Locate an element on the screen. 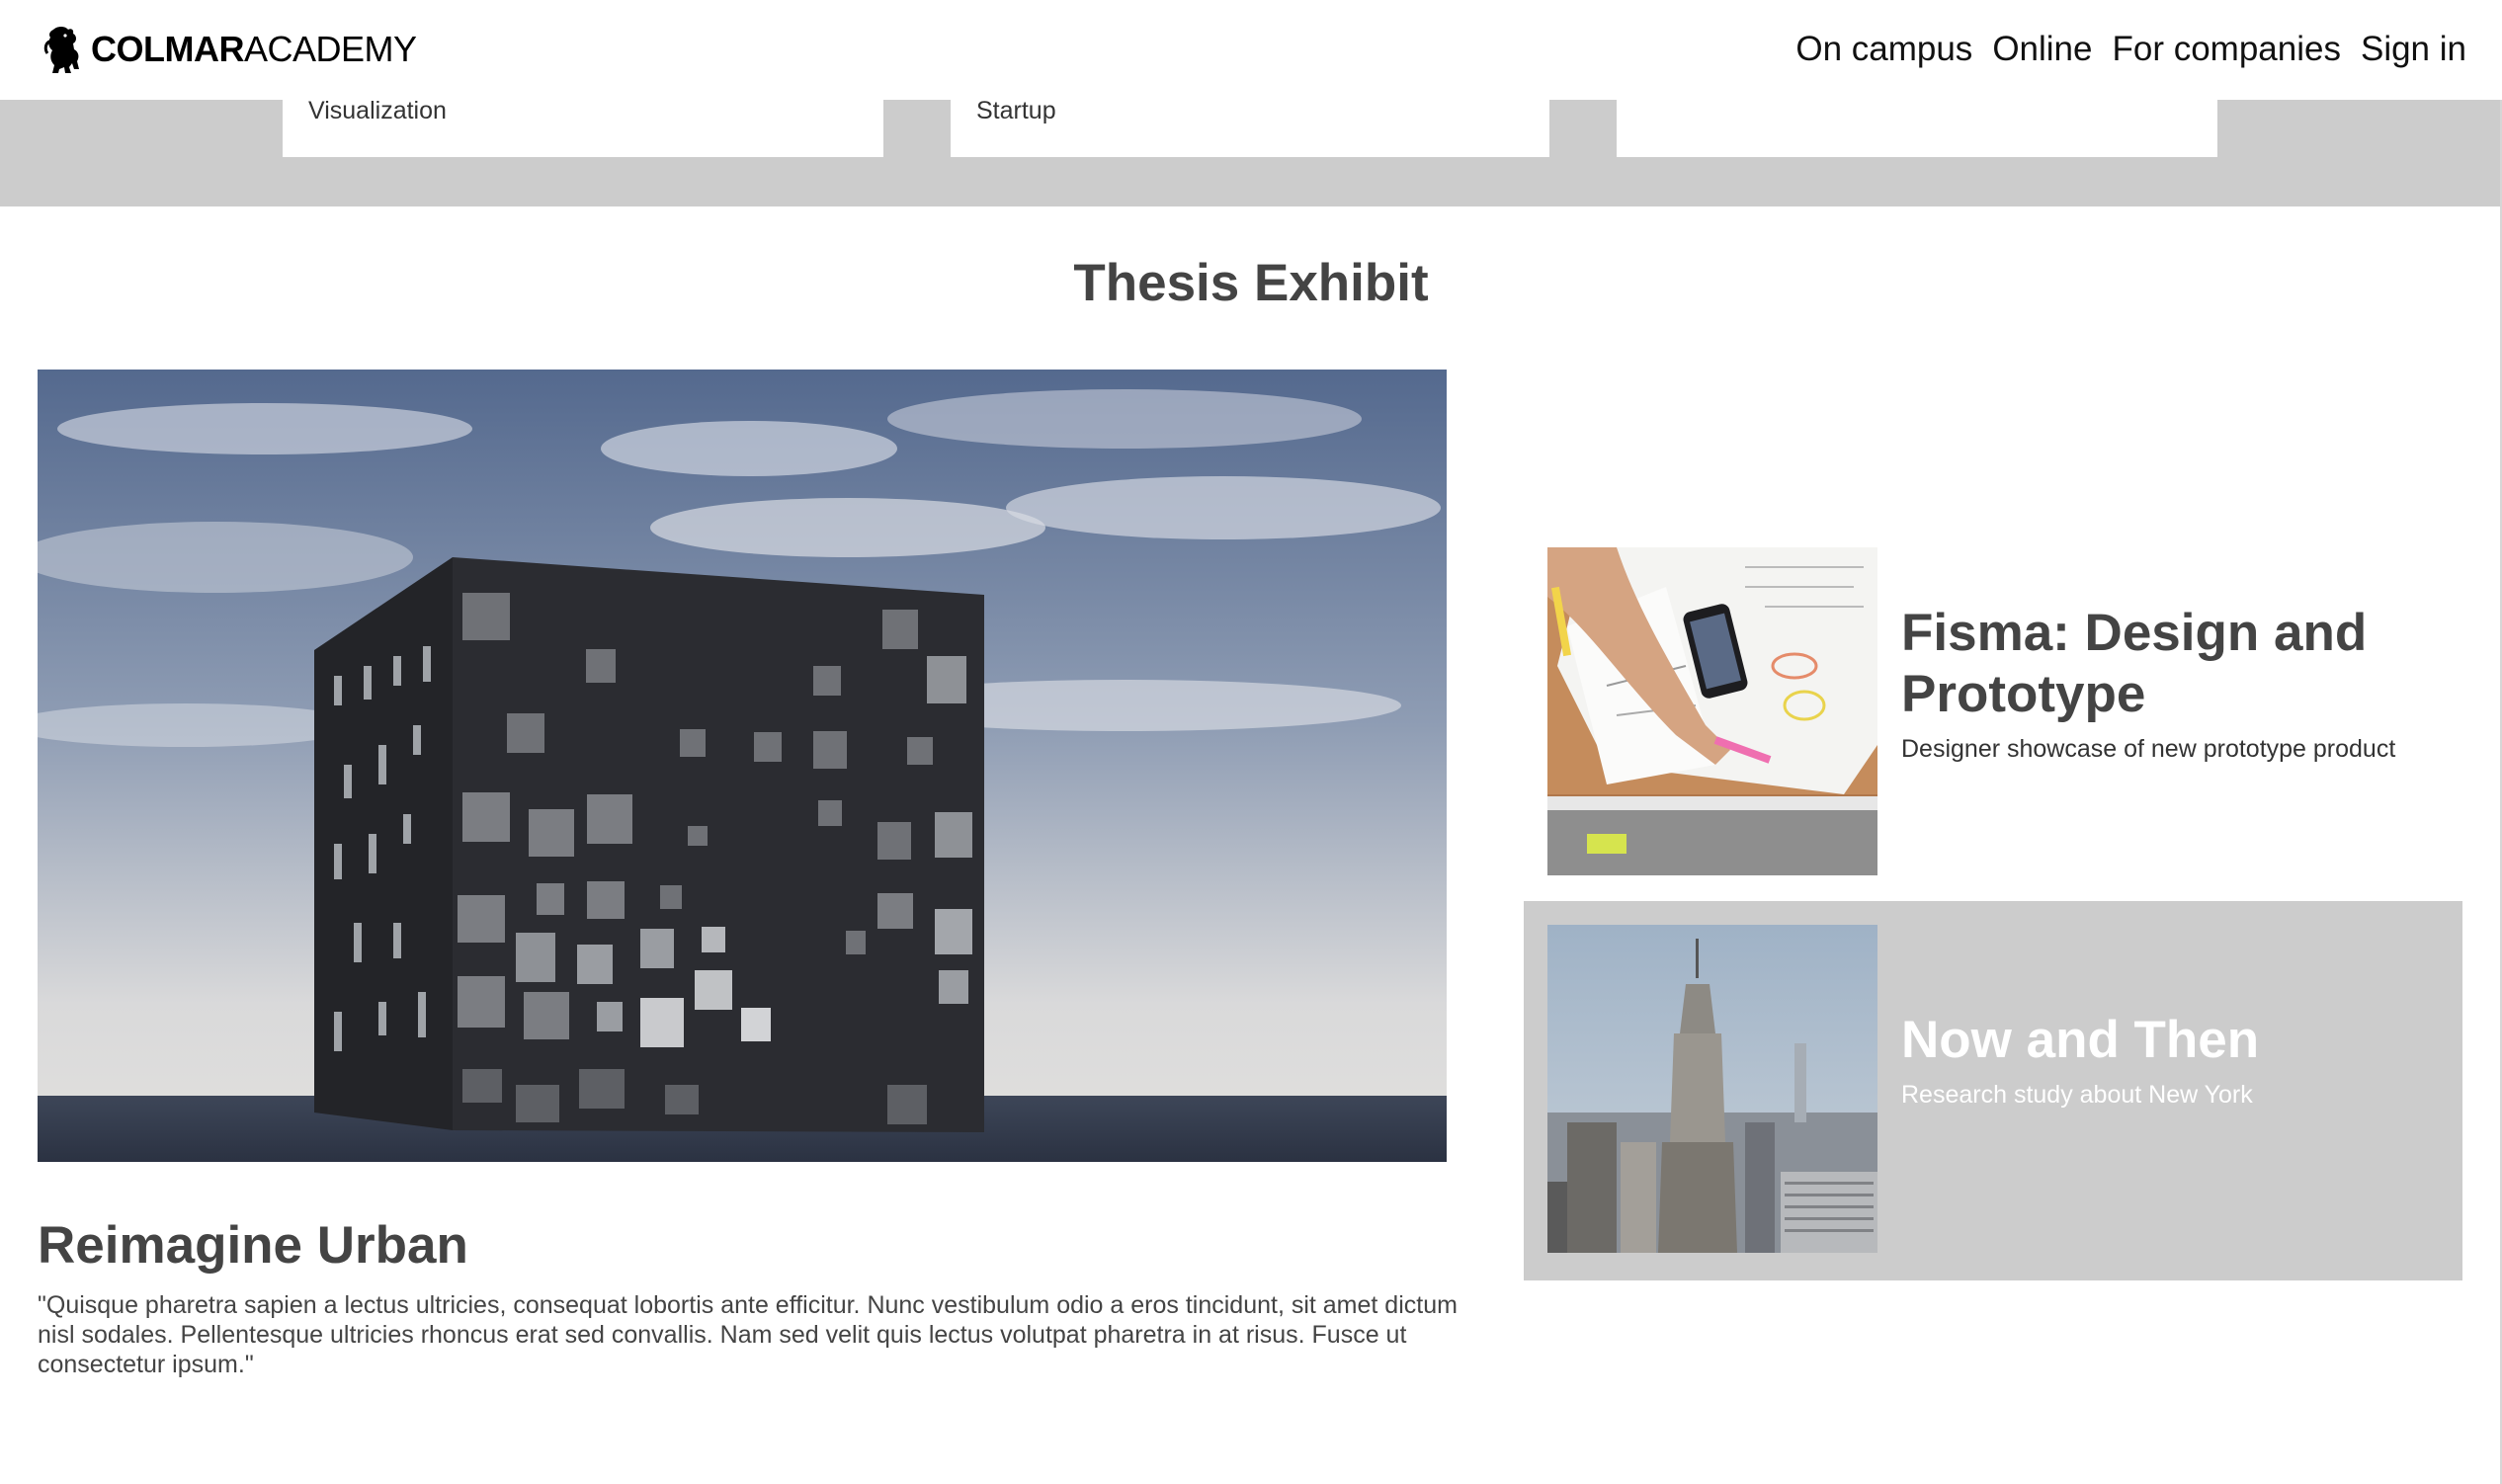 This screenshot has height=1484, width=2502. section-title: Thesis Exhibit is located at coordinates (1251, 283).